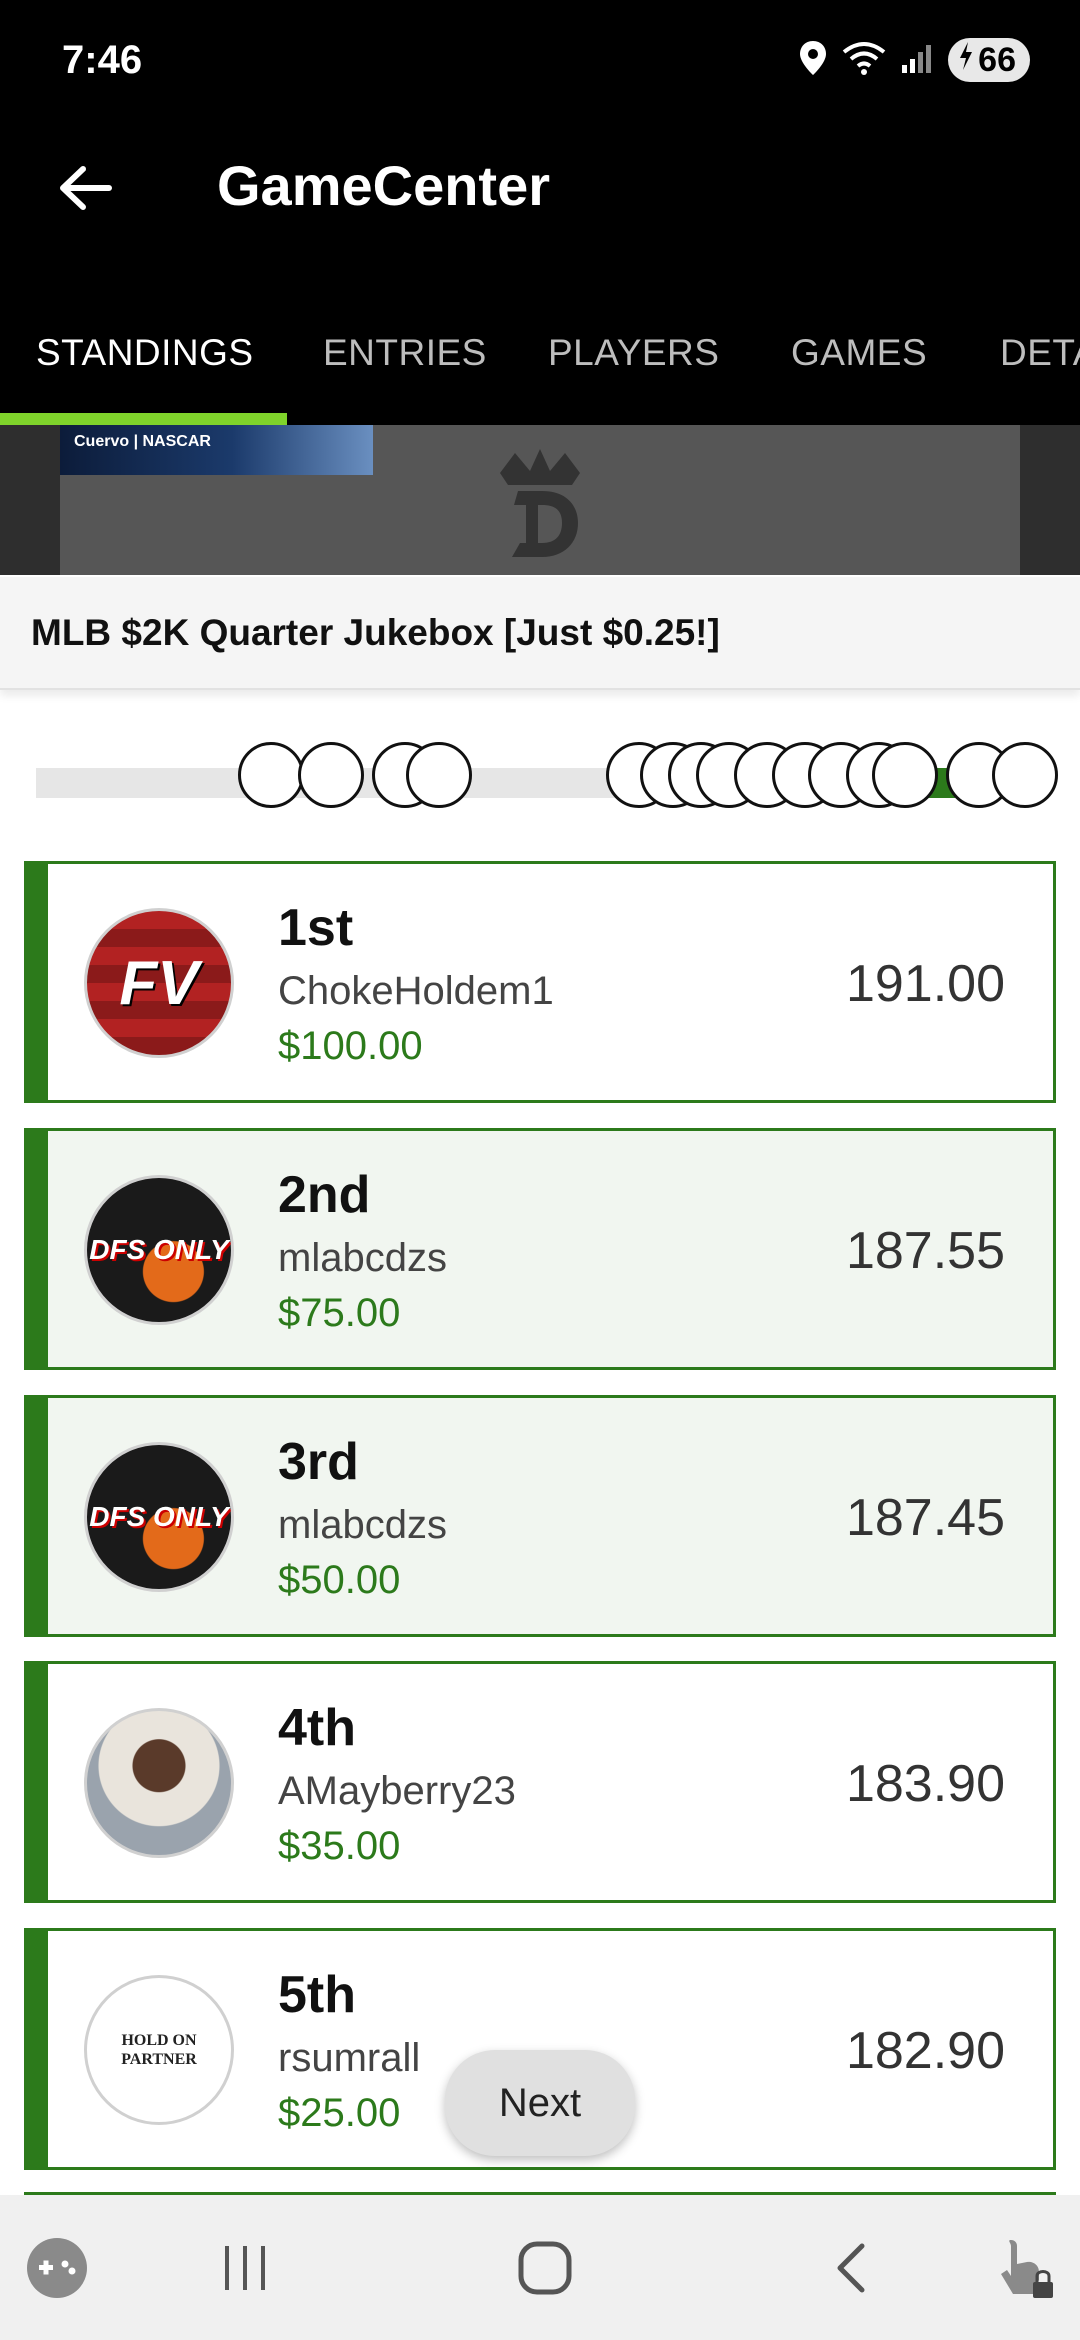  I want to click on tab-entries: ENTRIES, so click(405, 353).